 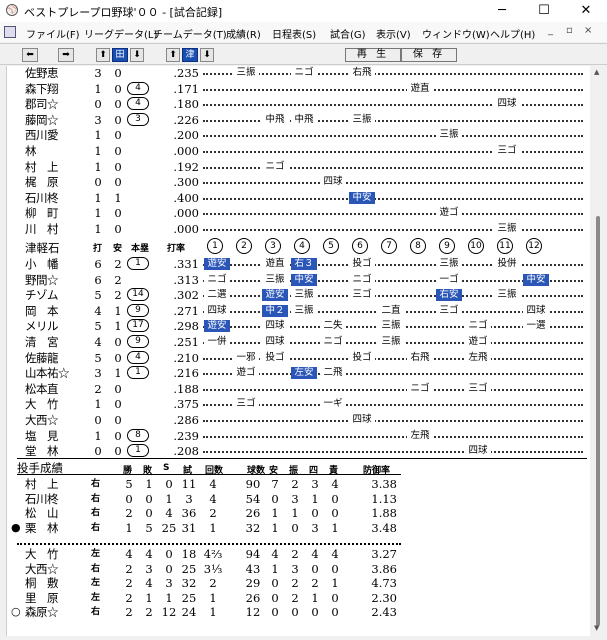 What do you see at coordinates (186, 264) in the screenshot?
I see `batting-average: .331` at bounding box center [186, 264].